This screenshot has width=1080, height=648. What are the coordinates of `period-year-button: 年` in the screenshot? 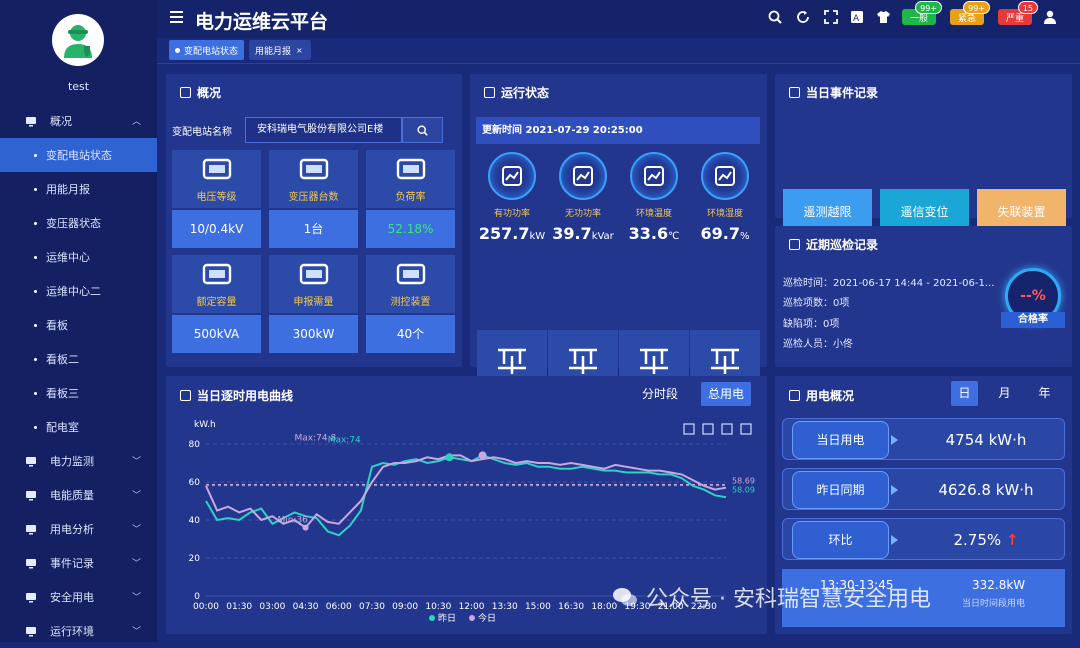 It's located at (1044, 393).